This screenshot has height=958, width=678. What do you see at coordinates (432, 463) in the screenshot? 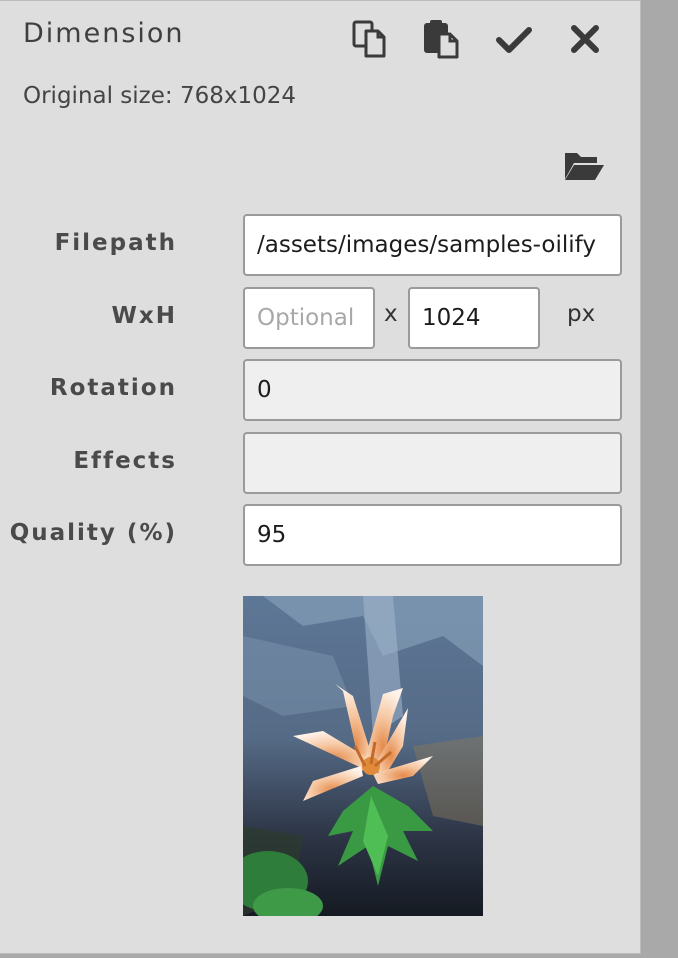
I see `effects-field` at bounding box center [432, 463].